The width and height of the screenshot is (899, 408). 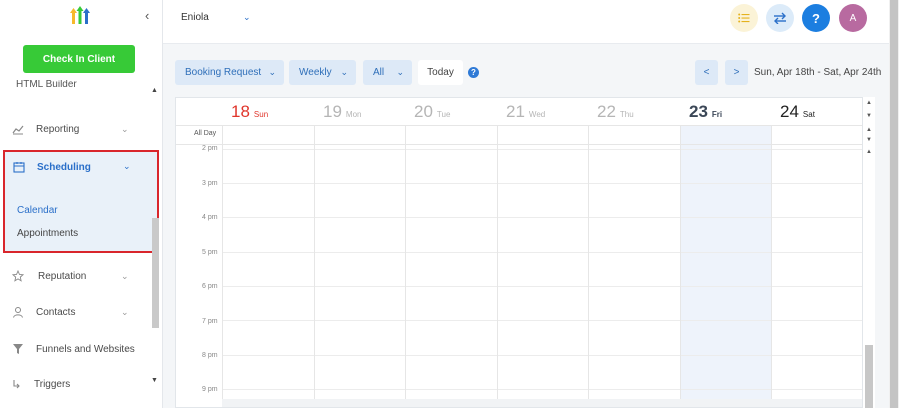 I want to click on sidebar-scroll-down-icon: ▼, so click(x=154, y=380).